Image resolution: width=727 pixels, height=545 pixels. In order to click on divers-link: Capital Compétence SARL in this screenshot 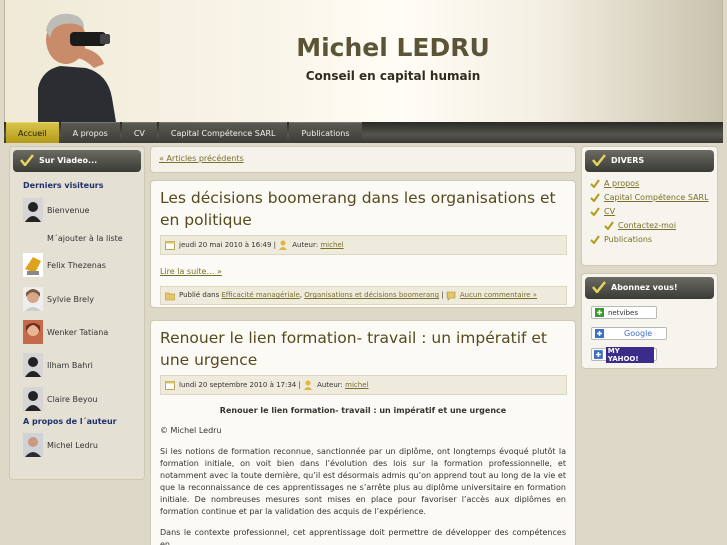, I will do `click(656, 197)`.